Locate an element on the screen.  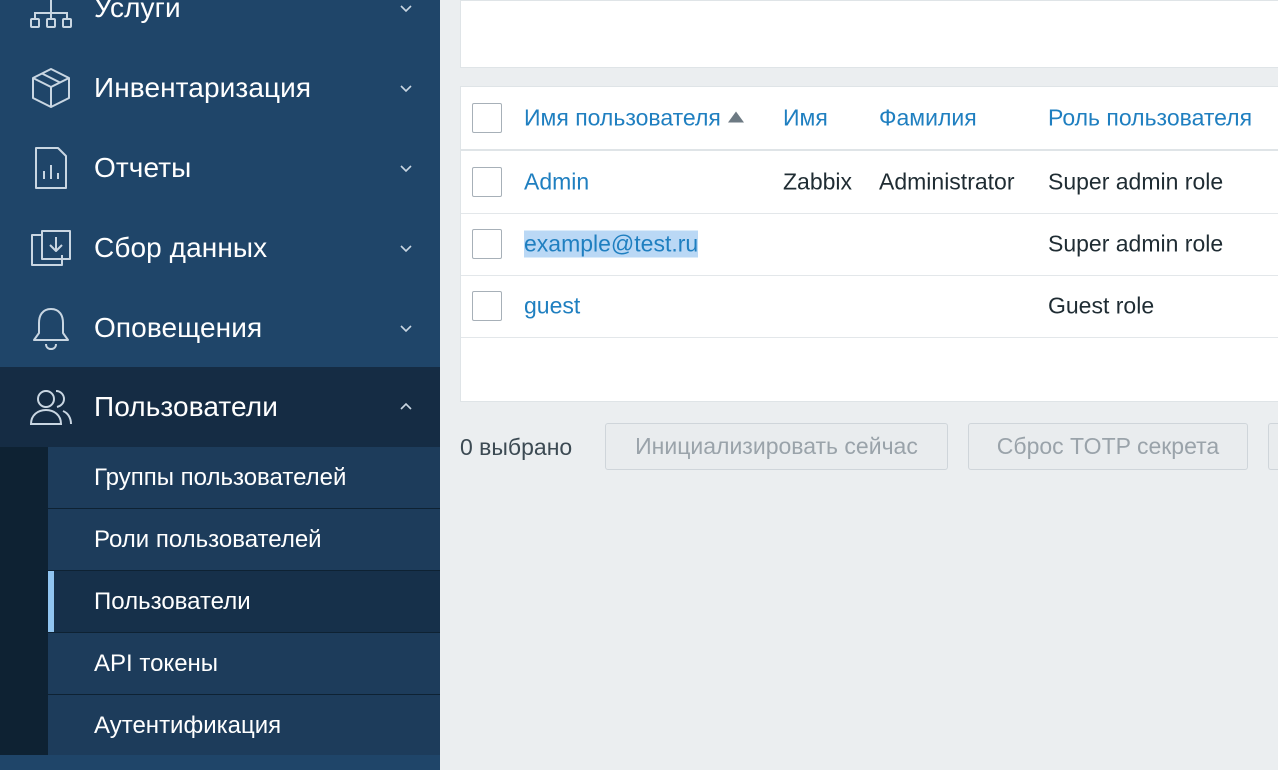
menu-label: Отчеты is located at coordinates (143, 167).